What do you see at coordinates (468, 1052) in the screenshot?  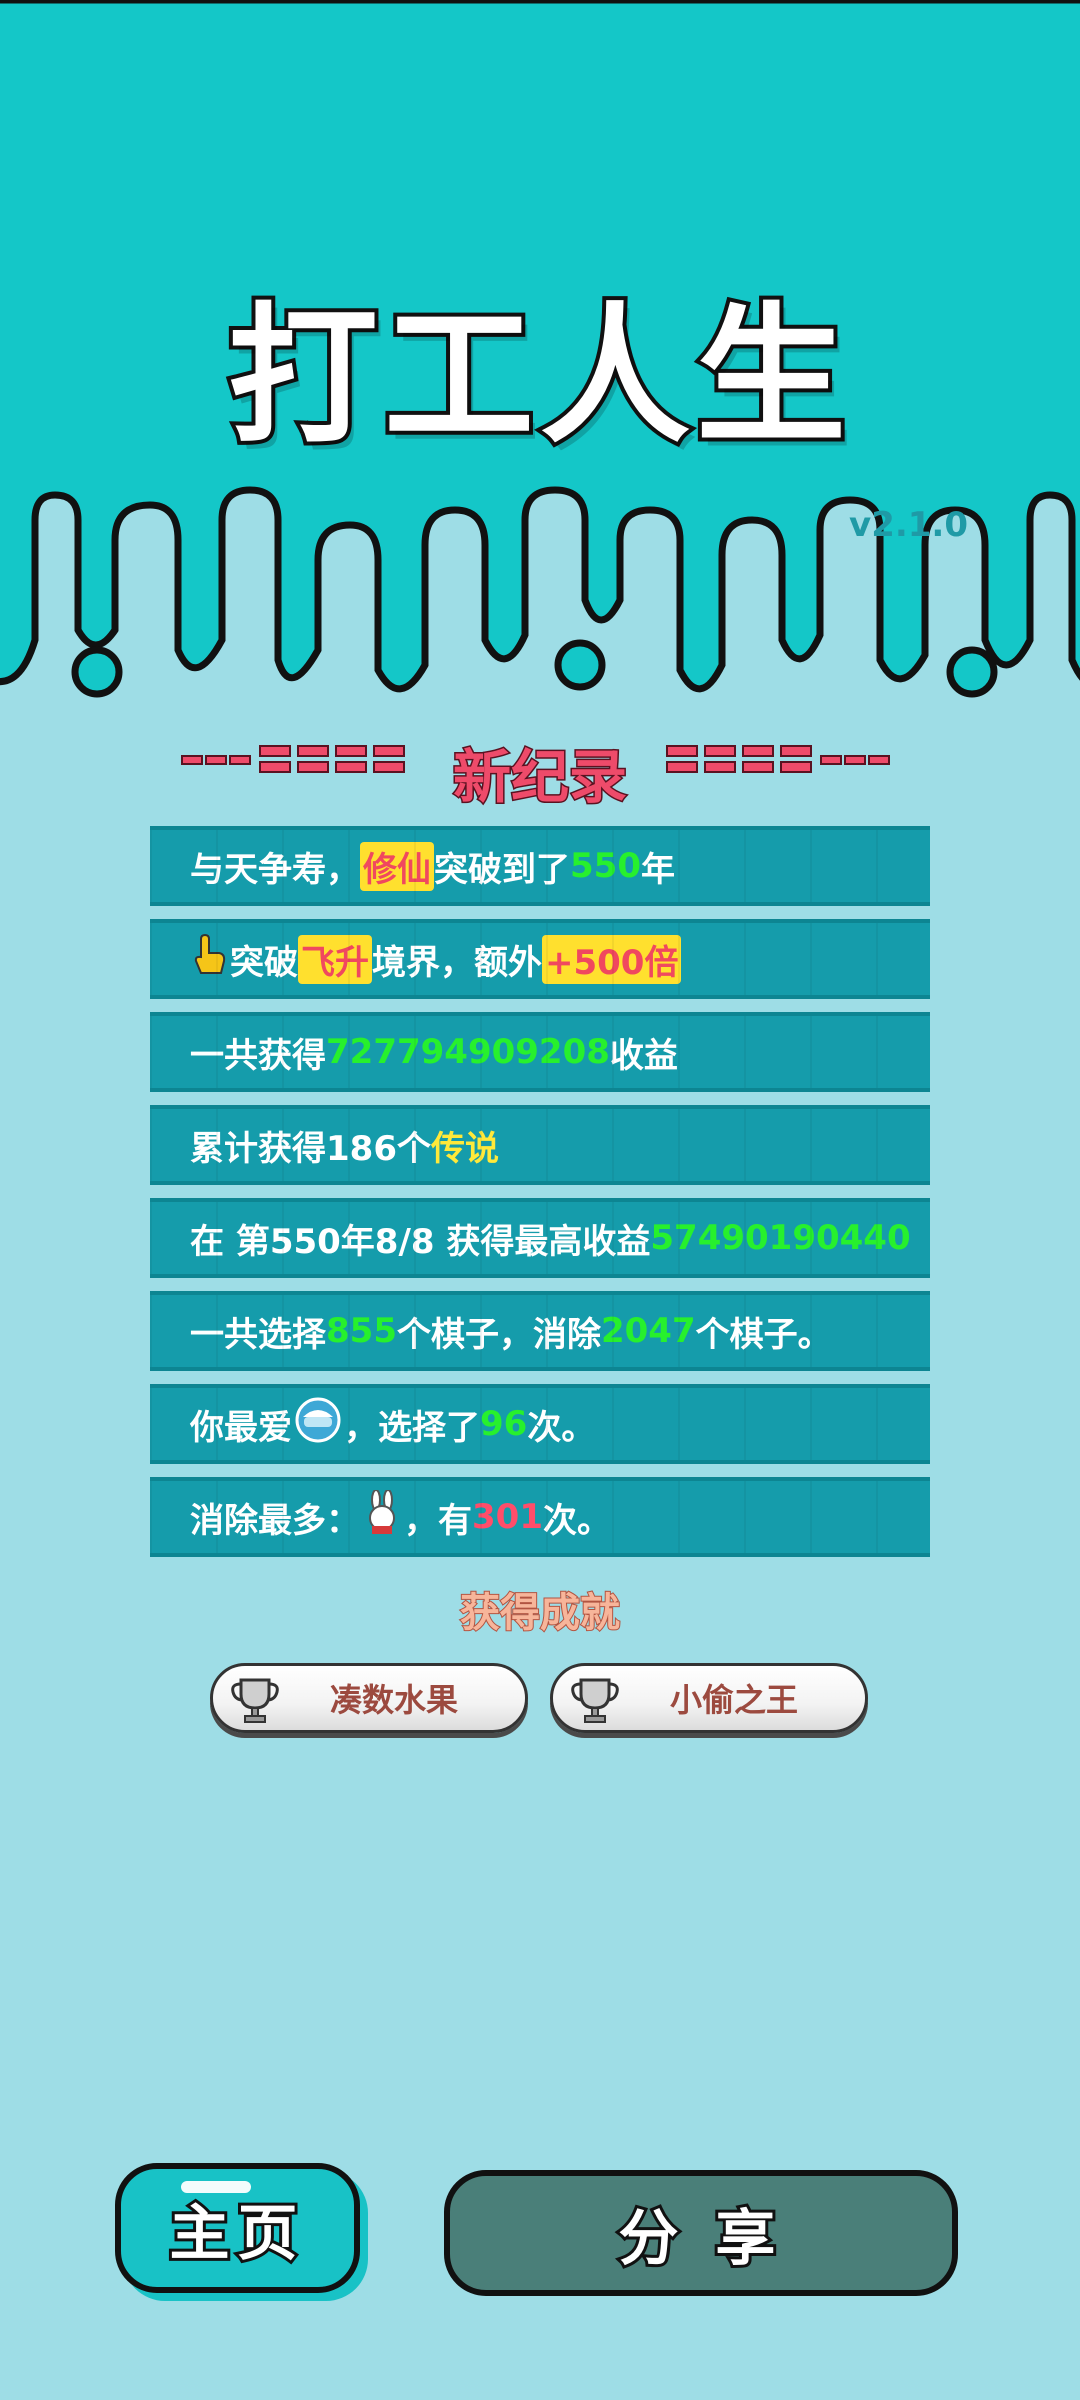 I see `stat-text: 727794909208` at bounding box center [468, 1052].